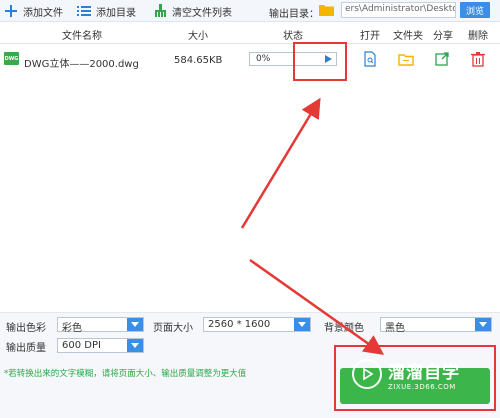 Image resolution: width=500 pixels, height=418 pixels. Describe the element at coordinates (239, 324) in the screenshot. I see `page-size-select-value: 2560 * 1600` at that location.